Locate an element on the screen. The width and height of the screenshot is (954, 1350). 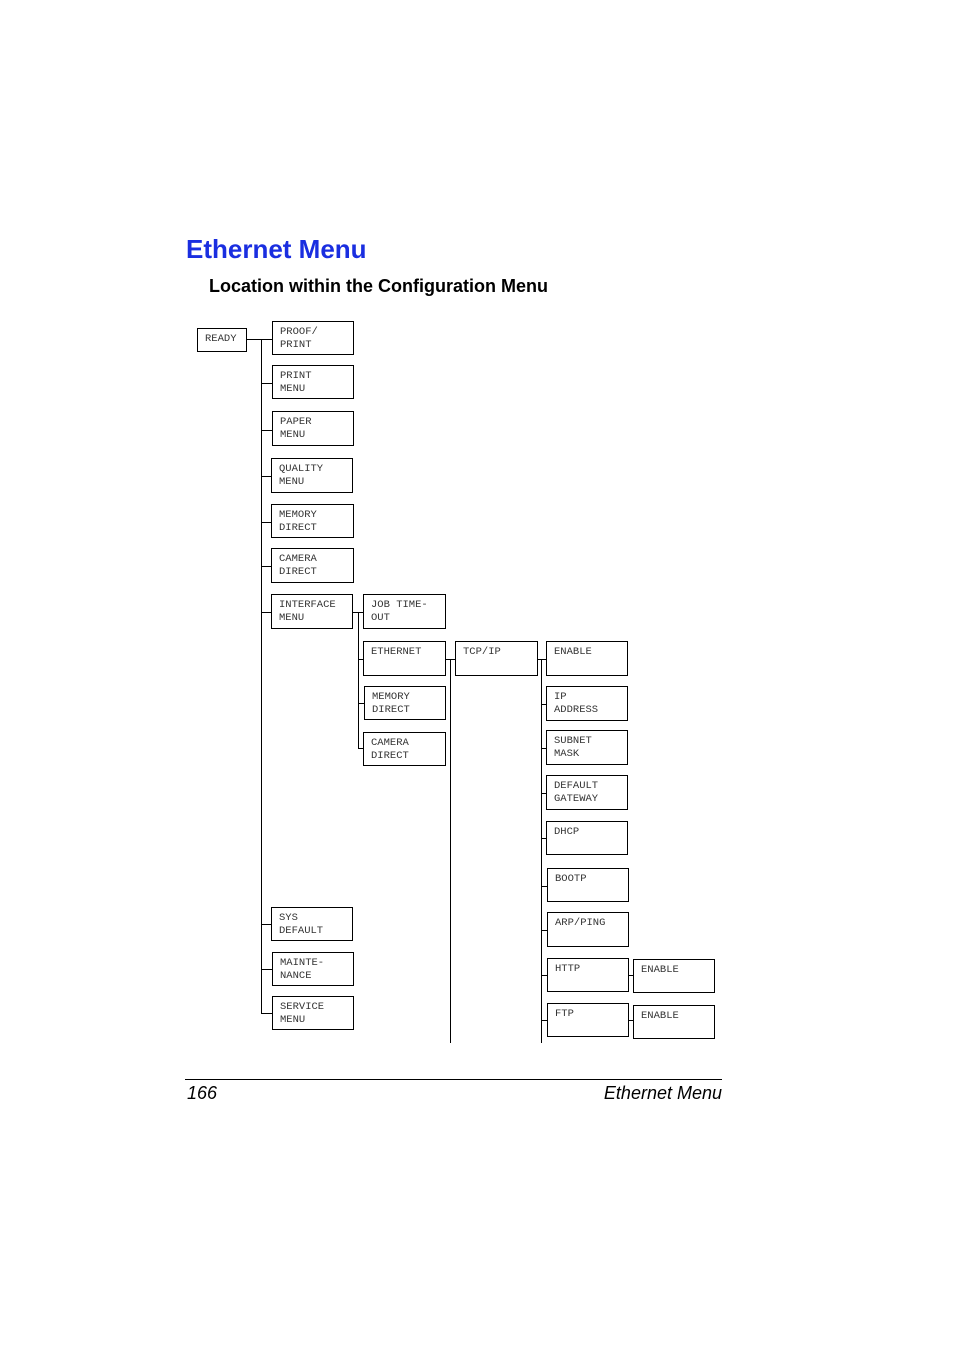
menu-node-paper-menu: PAPER MENU is located at coordinates (313, 428).